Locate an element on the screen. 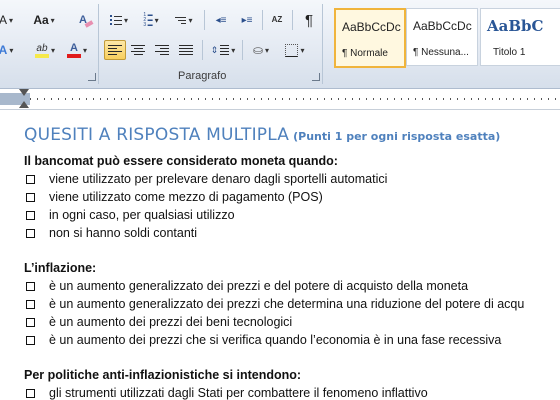 The image size is (560, 400). hanging-indent-marker is located at coordinates (24, 104).